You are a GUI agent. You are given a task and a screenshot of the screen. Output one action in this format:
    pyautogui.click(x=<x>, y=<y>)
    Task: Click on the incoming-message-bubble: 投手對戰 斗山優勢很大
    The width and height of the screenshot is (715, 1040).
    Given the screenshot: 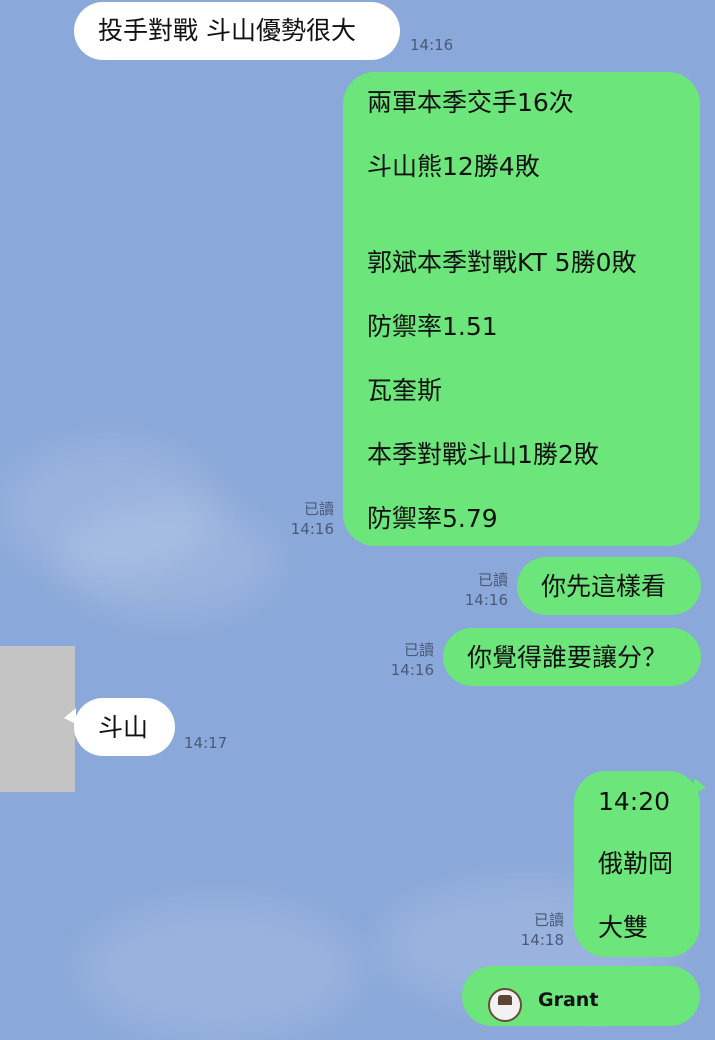 What is the action you would take?
    pyautogui.click(x=237, y=31)
    